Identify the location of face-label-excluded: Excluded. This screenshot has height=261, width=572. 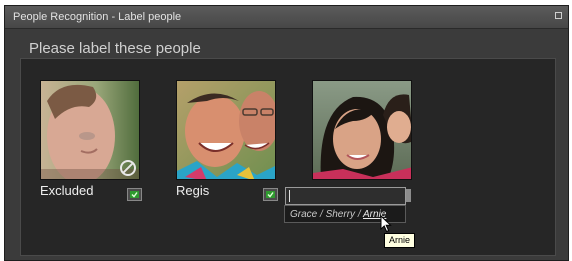
(67, 190).